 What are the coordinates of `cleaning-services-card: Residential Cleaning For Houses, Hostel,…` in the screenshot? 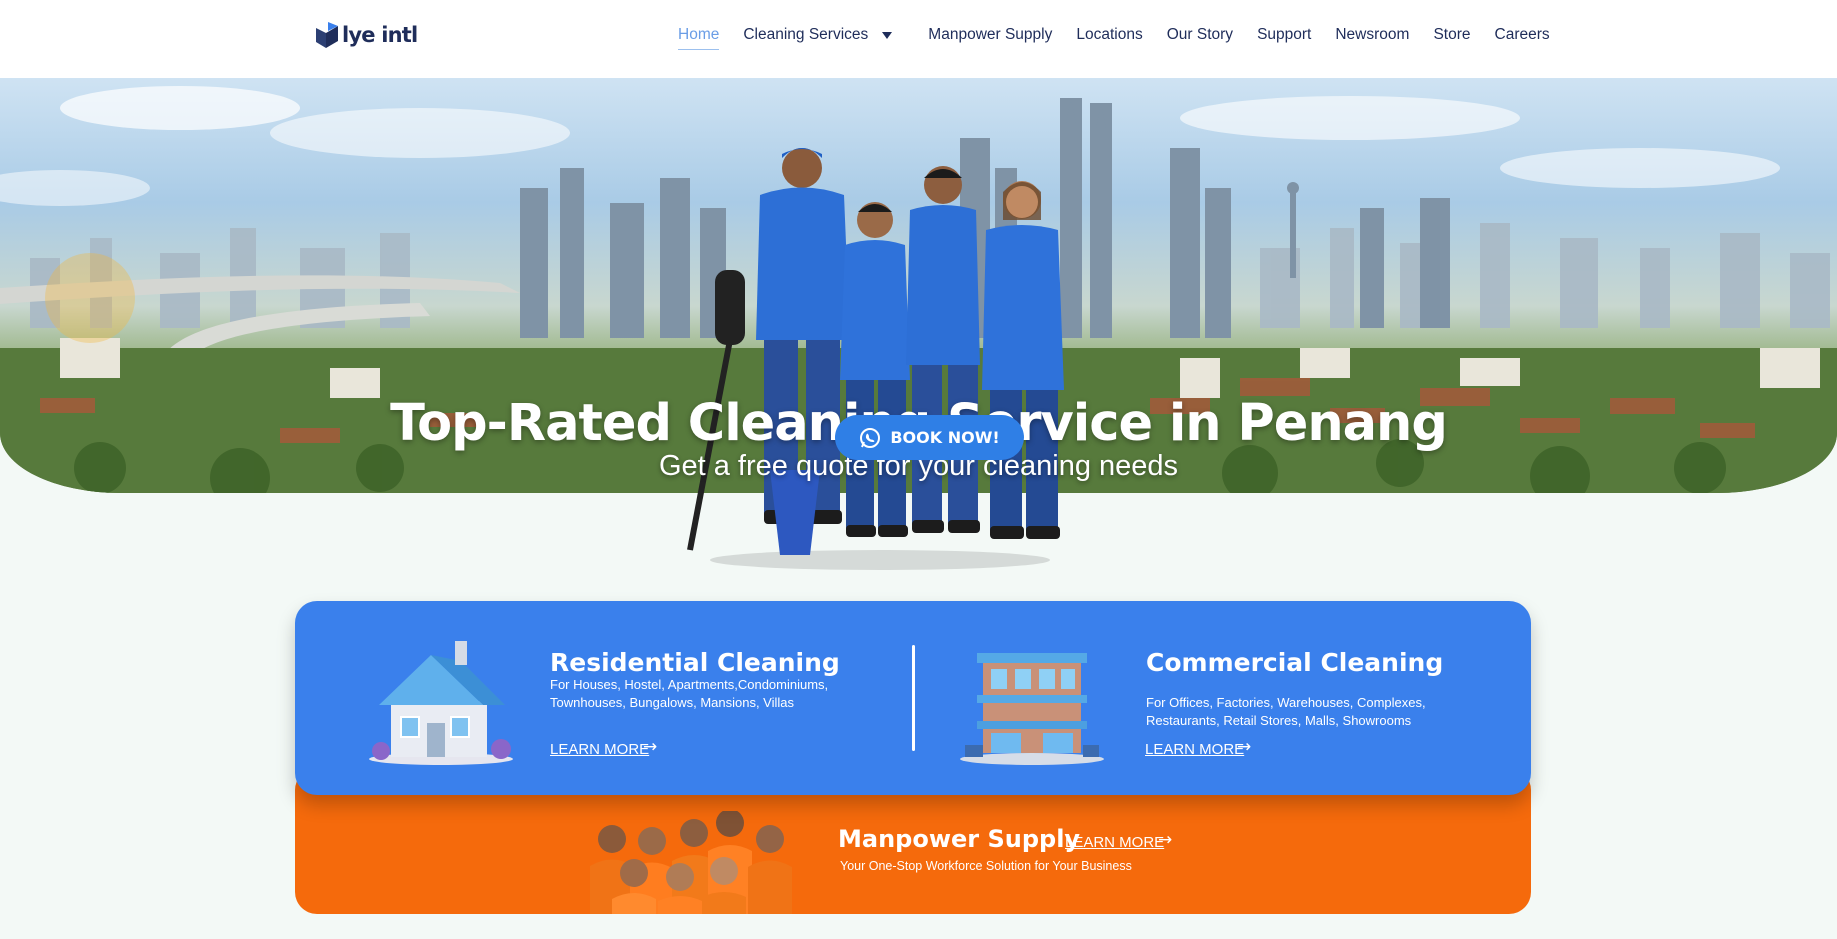 It's located at (913, 698).